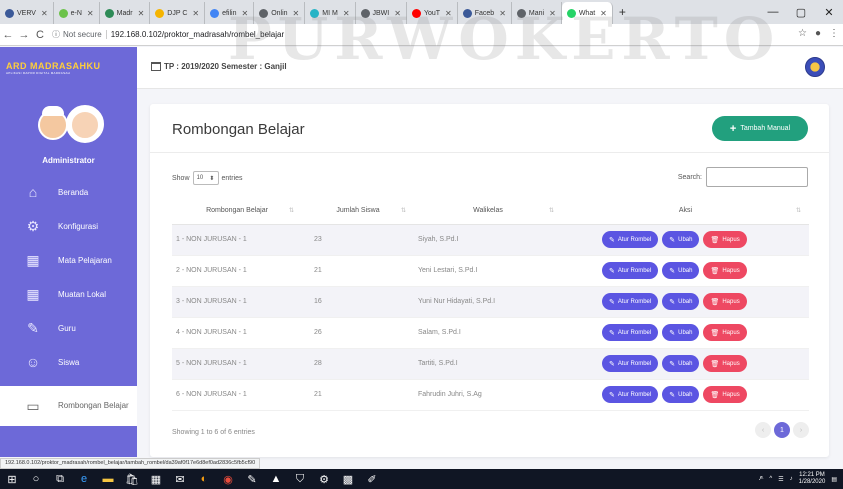 The height and width of the screenshot is (489, 843). What do you see at coordinates (40, 35) in the screenshot?
I see `reload-button: C` at bounding box center [40, 35].